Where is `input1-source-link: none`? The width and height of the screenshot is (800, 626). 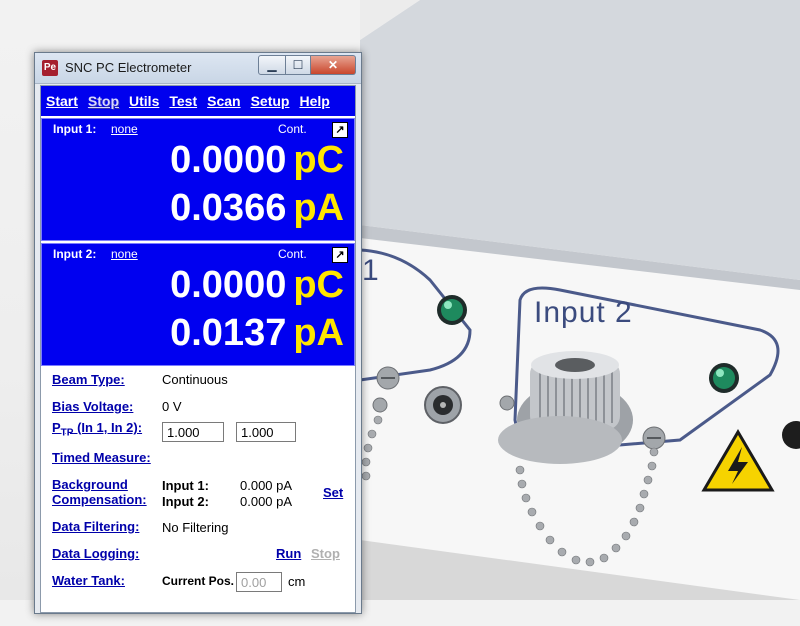
input1-source-link: none is located at coordinates (124, 129).